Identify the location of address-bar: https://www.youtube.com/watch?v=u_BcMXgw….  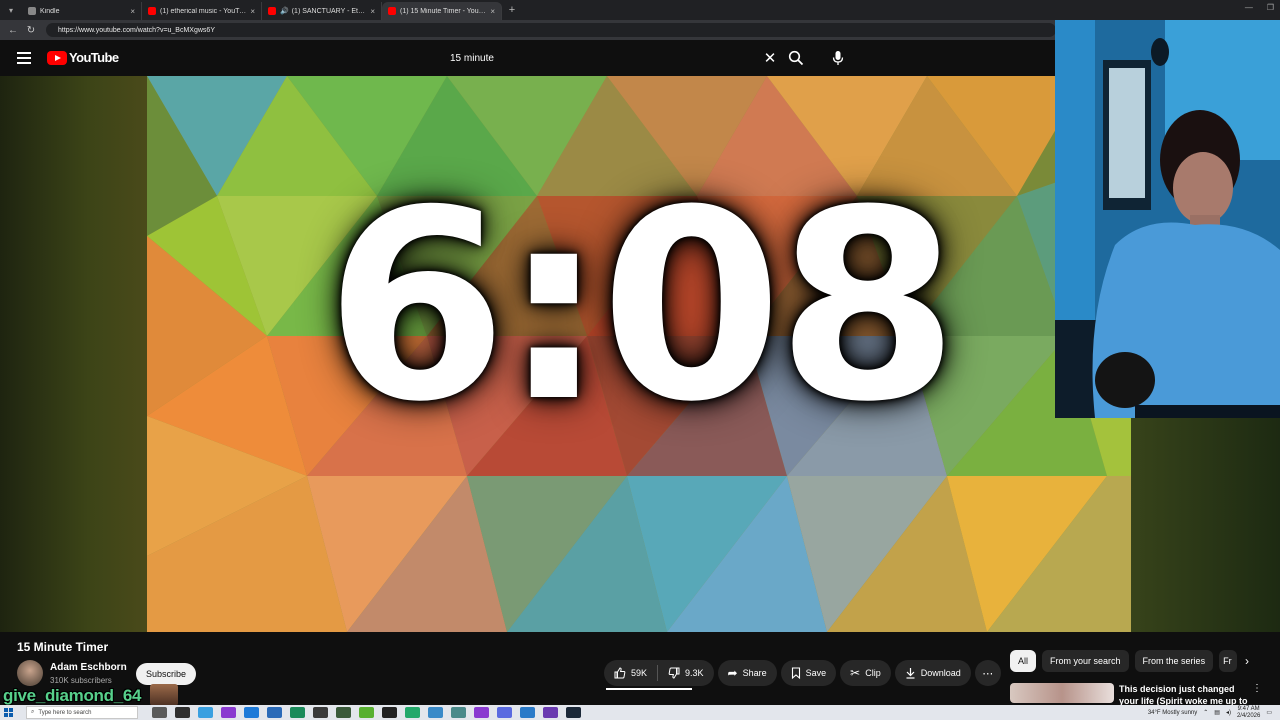
(551, 30).